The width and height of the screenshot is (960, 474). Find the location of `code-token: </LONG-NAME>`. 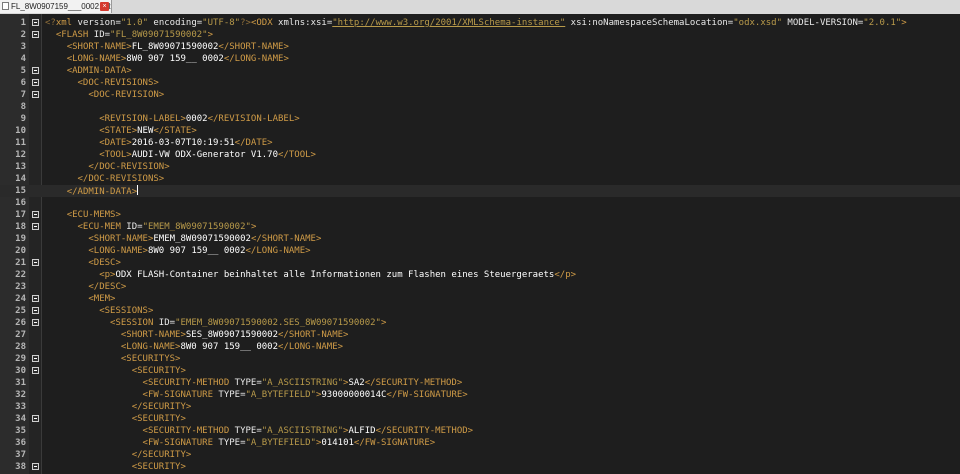

code-token: </LONG-NAME> is located at coordinates (256, 59).